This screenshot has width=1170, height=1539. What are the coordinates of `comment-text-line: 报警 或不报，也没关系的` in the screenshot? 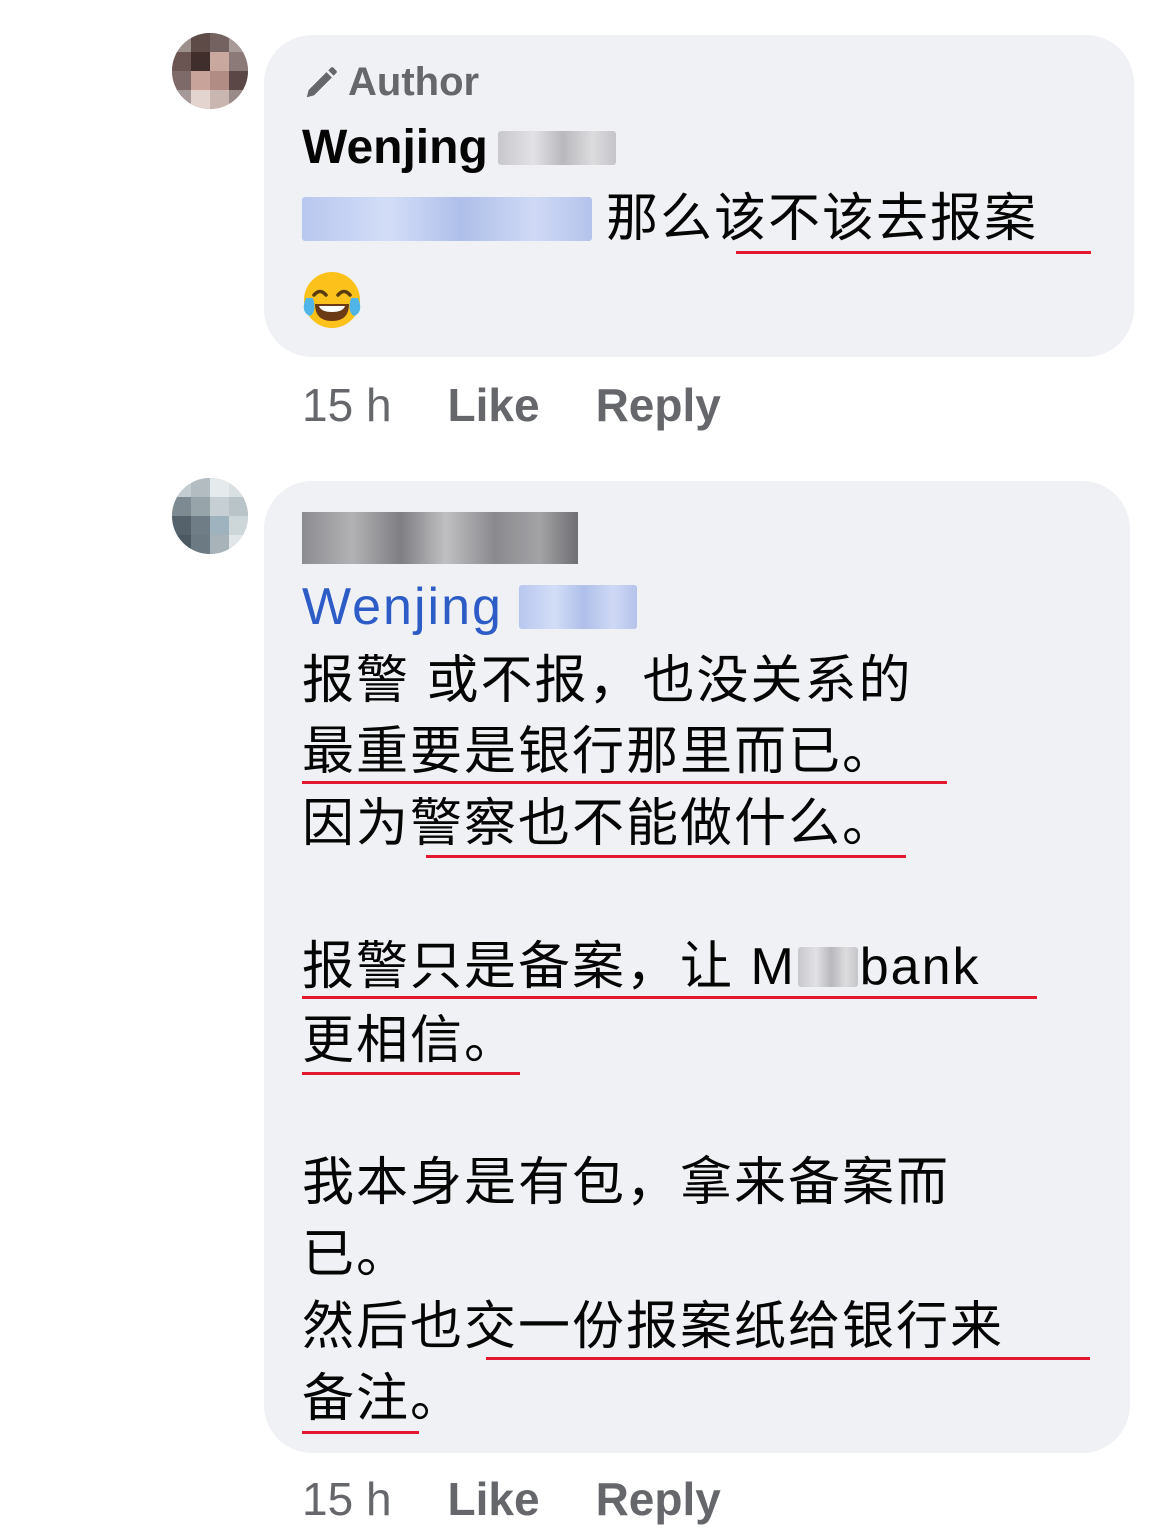 It's located at (607, 681).